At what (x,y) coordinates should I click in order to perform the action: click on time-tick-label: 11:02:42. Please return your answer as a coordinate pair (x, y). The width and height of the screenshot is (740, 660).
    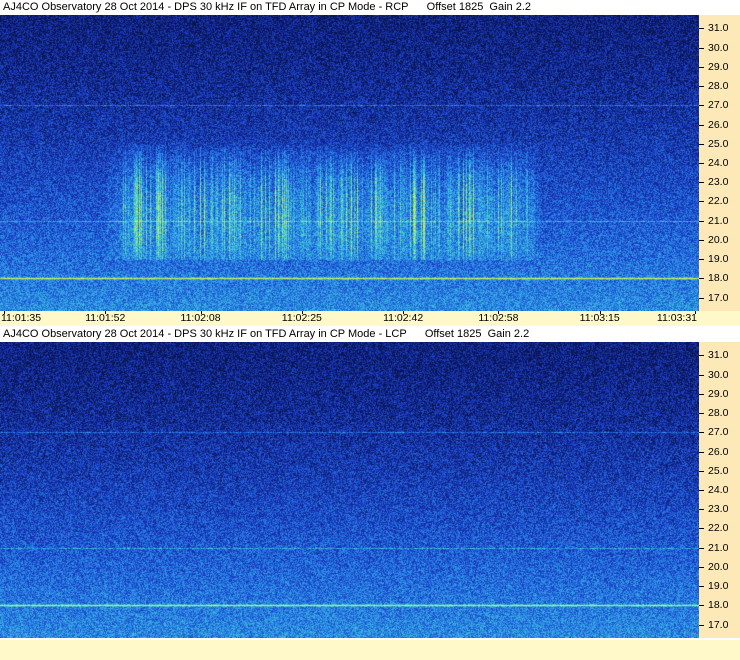
    Looking at the image, I should click on (403, 318).